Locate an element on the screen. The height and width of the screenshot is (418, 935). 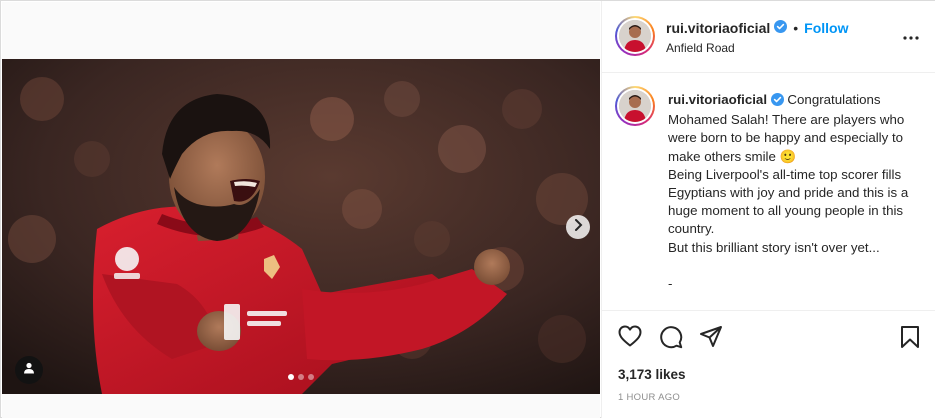
post-location: Anfield Road is located at coordinates (700, 48).